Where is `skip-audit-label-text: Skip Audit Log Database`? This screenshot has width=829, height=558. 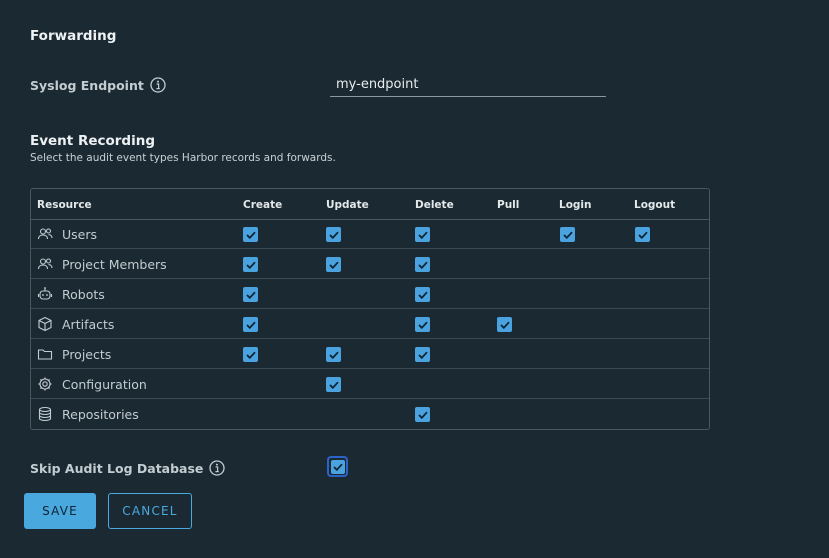 skip-audit-label-text: Skip Audit Log Database is located at coordinates (117, 468).